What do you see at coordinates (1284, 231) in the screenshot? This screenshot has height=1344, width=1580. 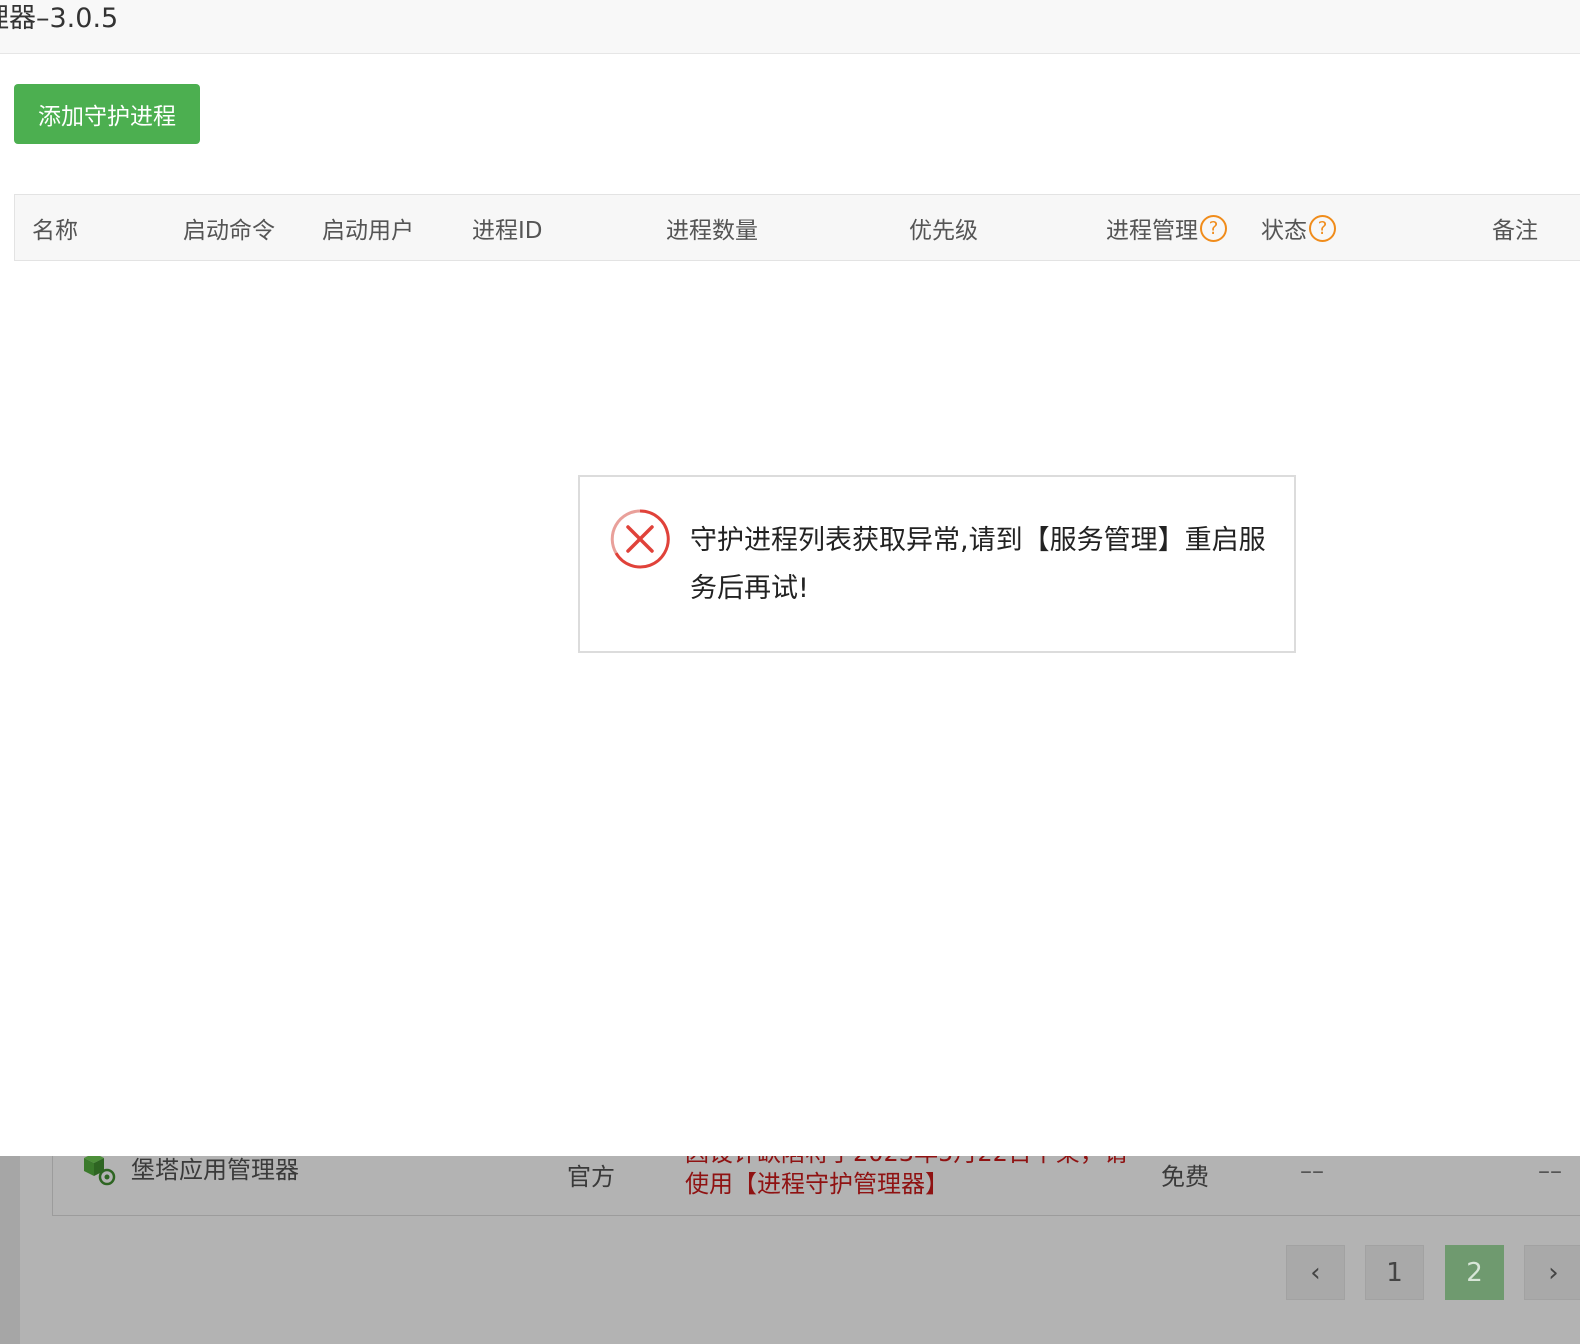 I see `header-status-label: 状态` at bounding box center [1284, 231].